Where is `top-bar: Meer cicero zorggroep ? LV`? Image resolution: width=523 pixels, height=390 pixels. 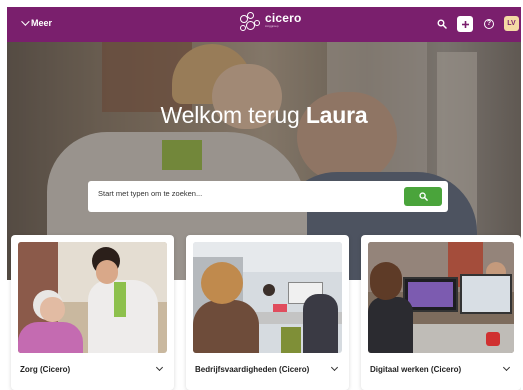
top-bar: Meer cicero zorggroep ? LV is located at coordinates (264, 24).